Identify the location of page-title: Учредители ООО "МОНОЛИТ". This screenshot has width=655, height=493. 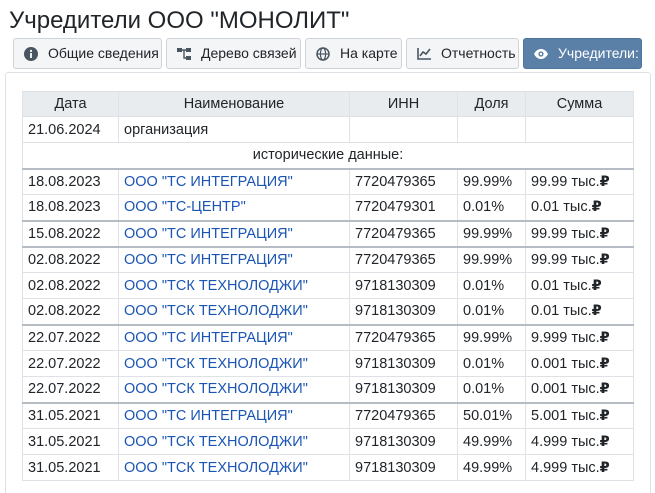
(179, 20).